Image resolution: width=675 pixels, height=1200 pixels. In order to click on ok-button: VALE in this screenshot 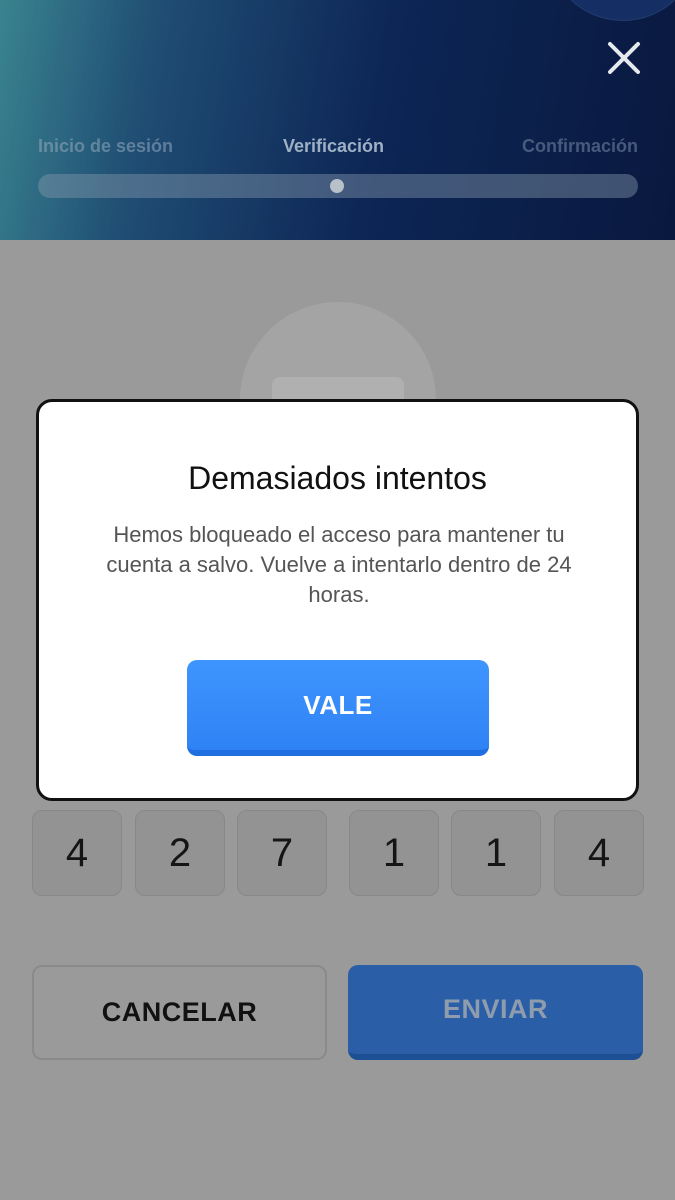, I will do `click(338, 708)`.